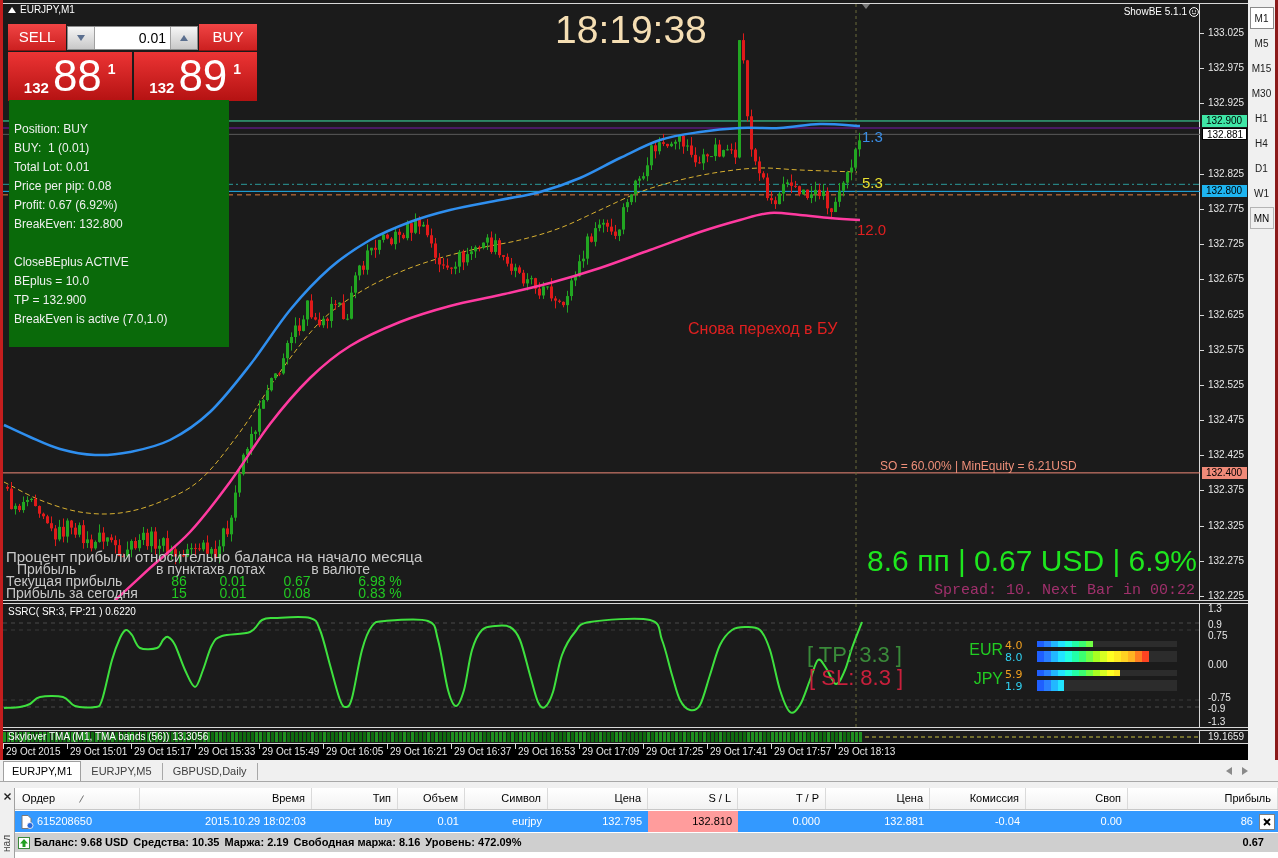 The width and height of the screenshot is (1278, 858). Describe the element at coordinates (1261, 43) in the screenshot. I see `timeframe-button: M5` at that location.